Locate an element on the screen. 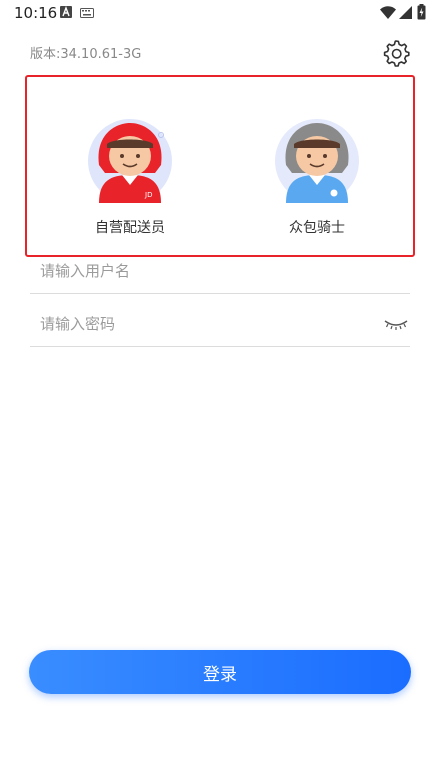 This screenshot has width=440, height=782. password-field-row is located at coordinates (220, 324).